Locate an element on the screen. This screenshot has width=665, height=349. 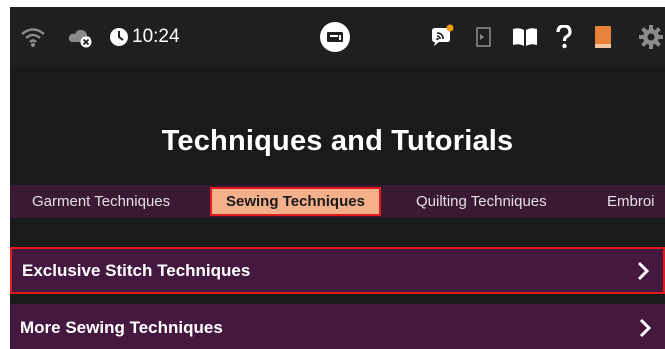
tab-embroidery-techniques: Embroi is located at coordinates (631, 201).